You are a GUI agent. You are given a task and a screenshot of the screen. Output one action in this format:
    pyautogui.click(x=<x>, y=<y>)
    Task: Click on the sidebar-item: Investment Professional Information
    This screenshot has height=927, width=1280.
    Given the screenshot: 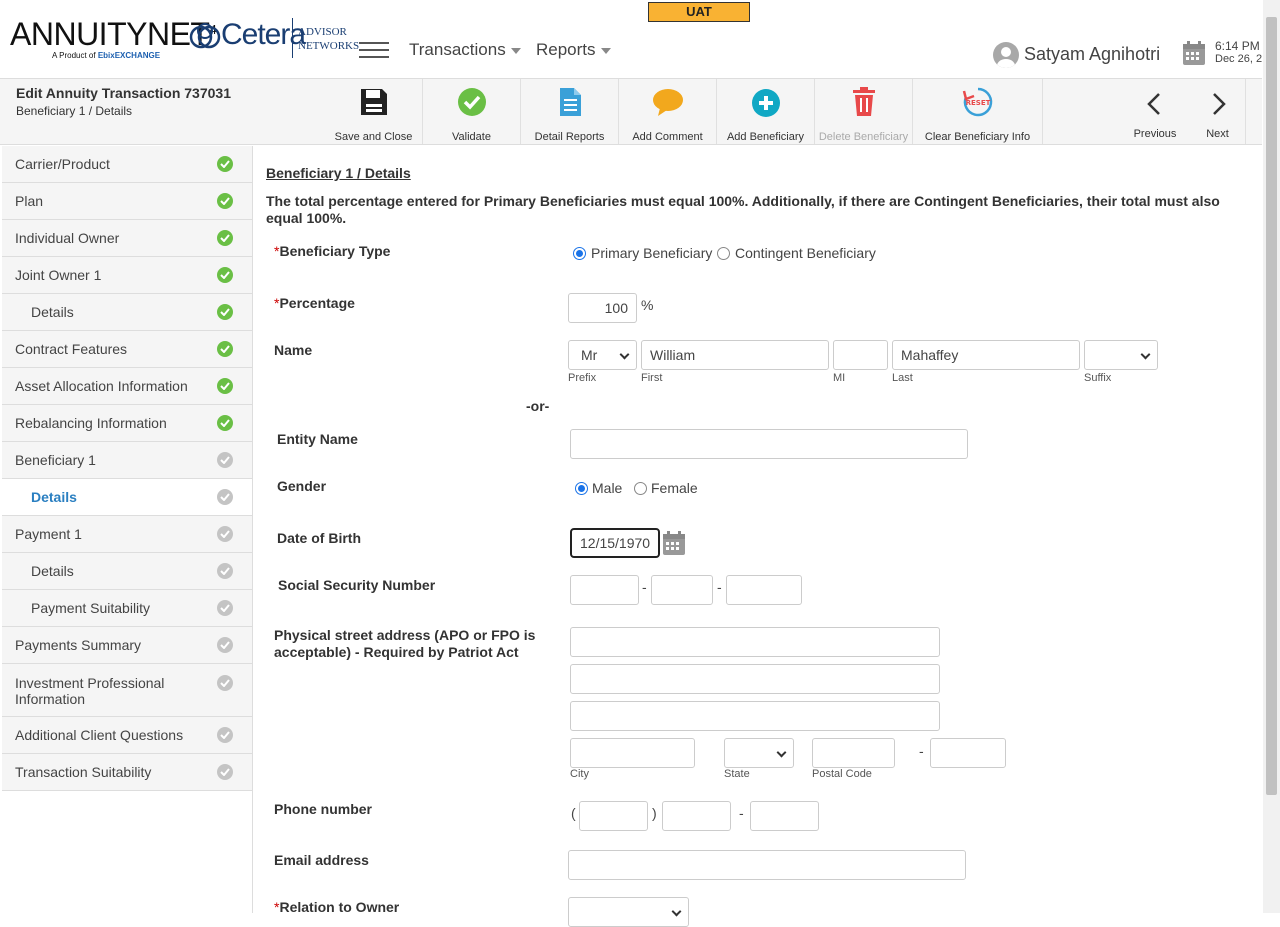 What is the action you would take?
    pyautogui.click(x=127, y=690)
    